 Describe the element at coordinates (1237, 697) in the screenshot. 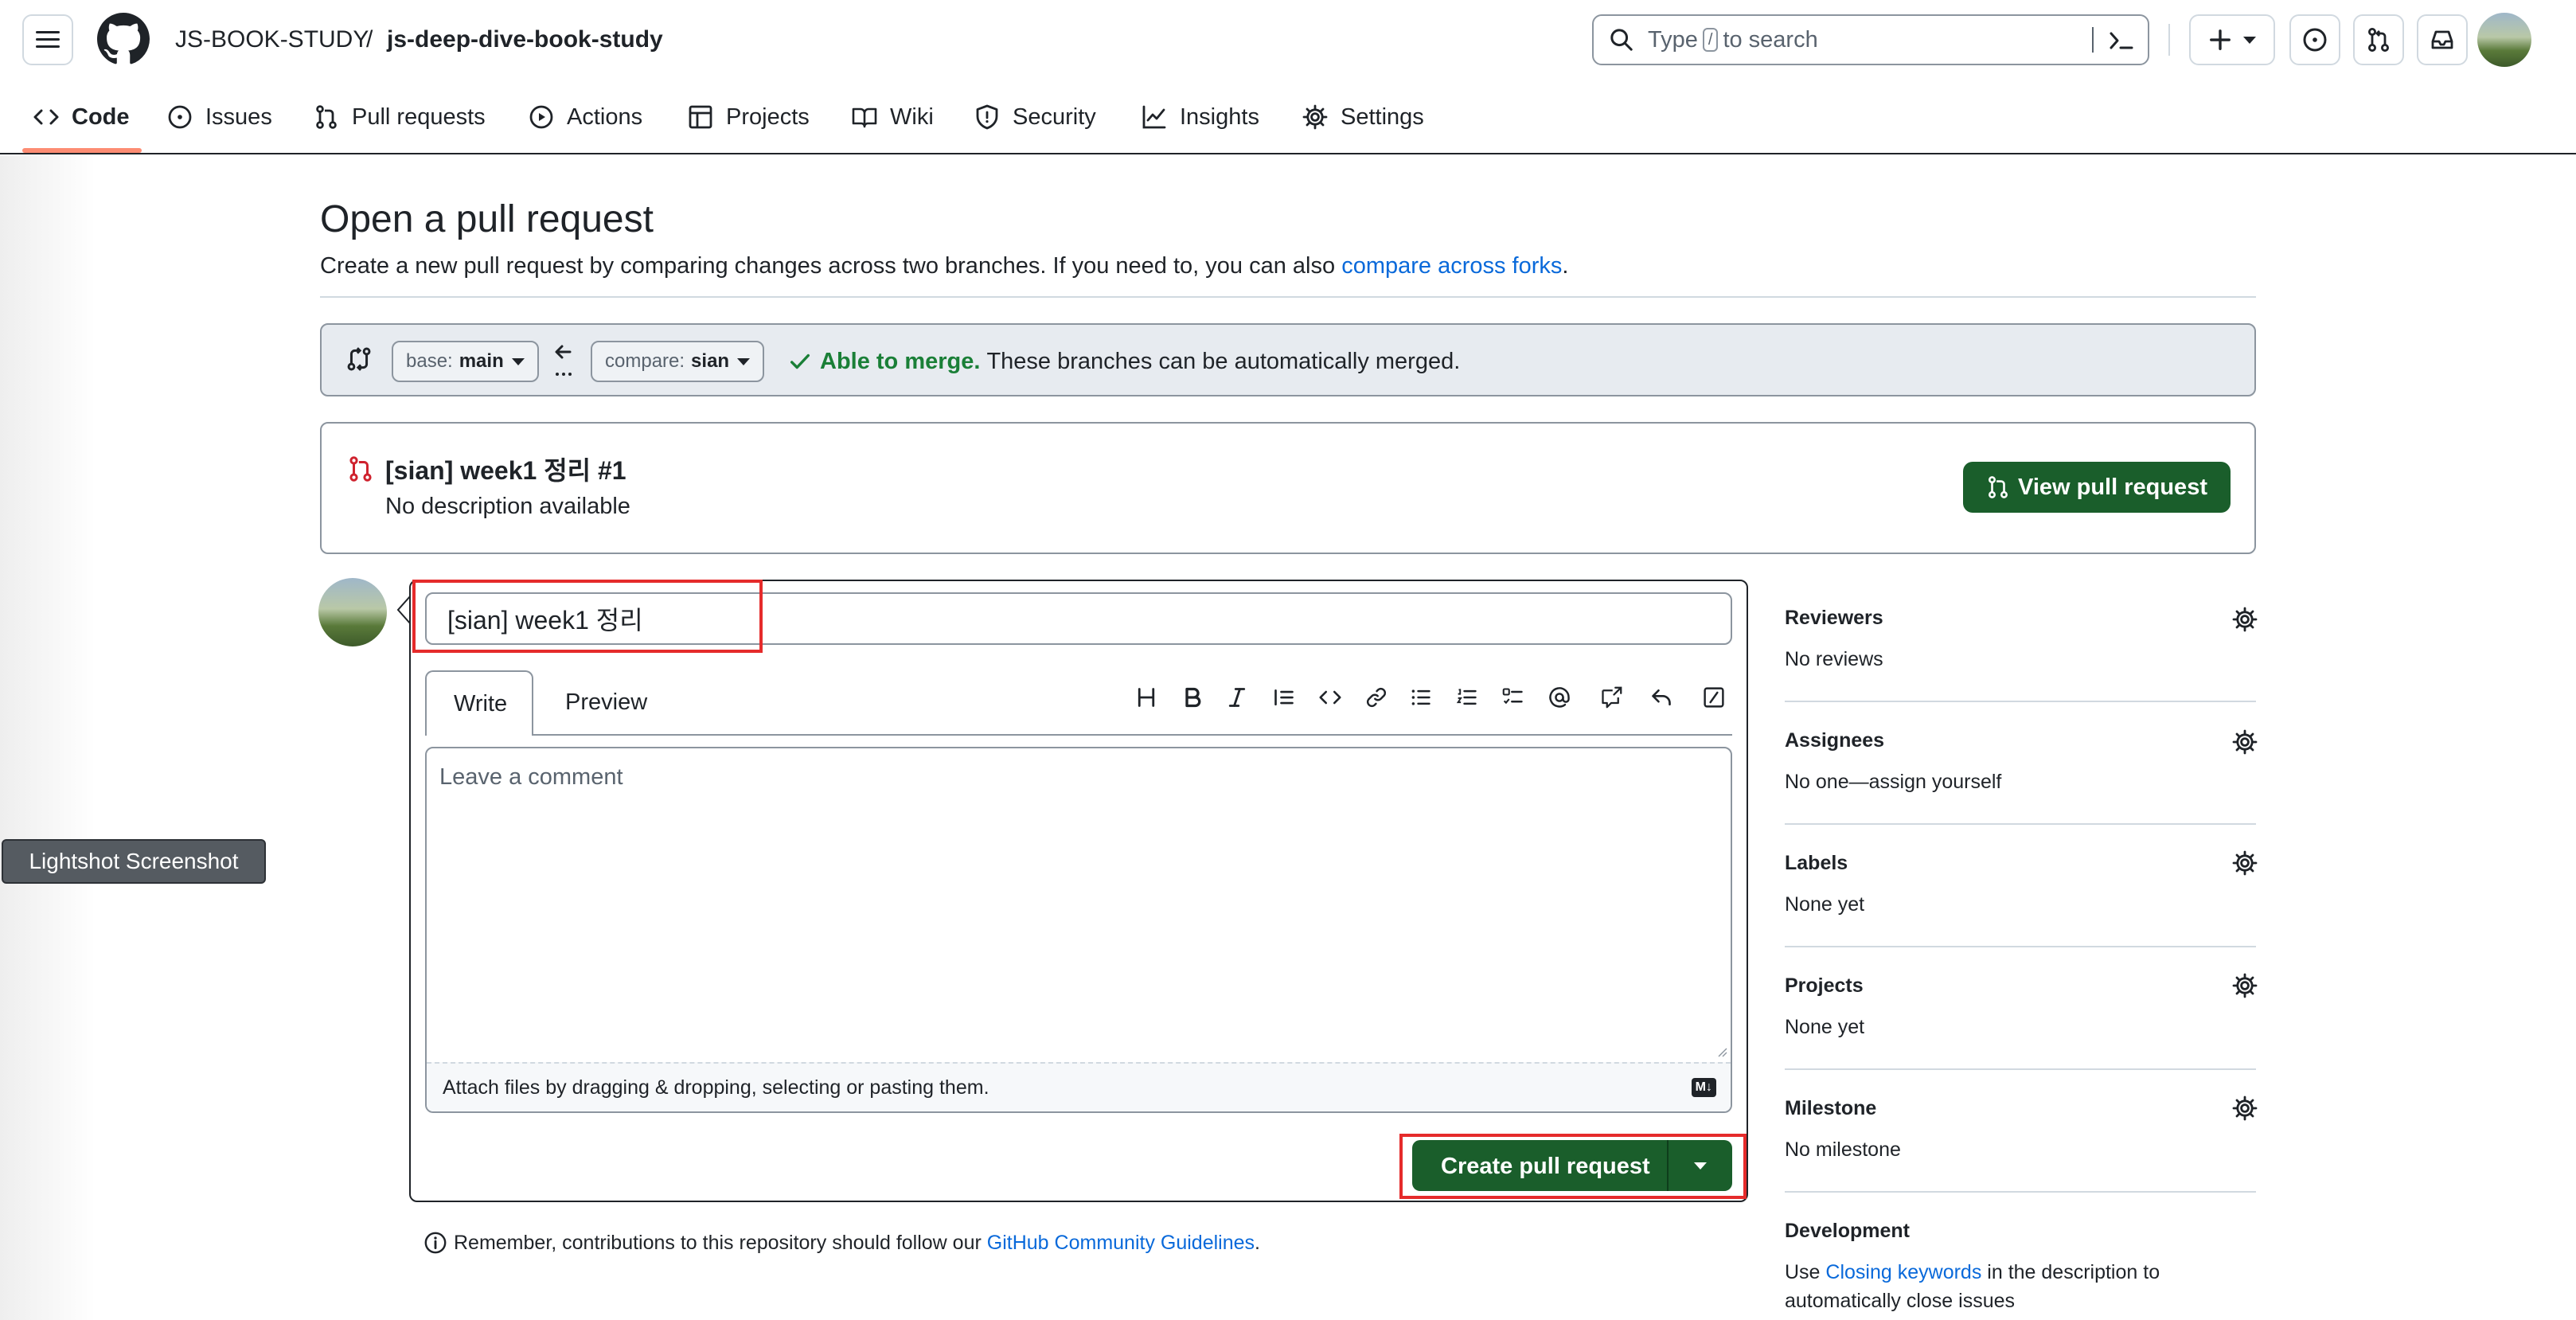

I see `italic-icon` at that location.